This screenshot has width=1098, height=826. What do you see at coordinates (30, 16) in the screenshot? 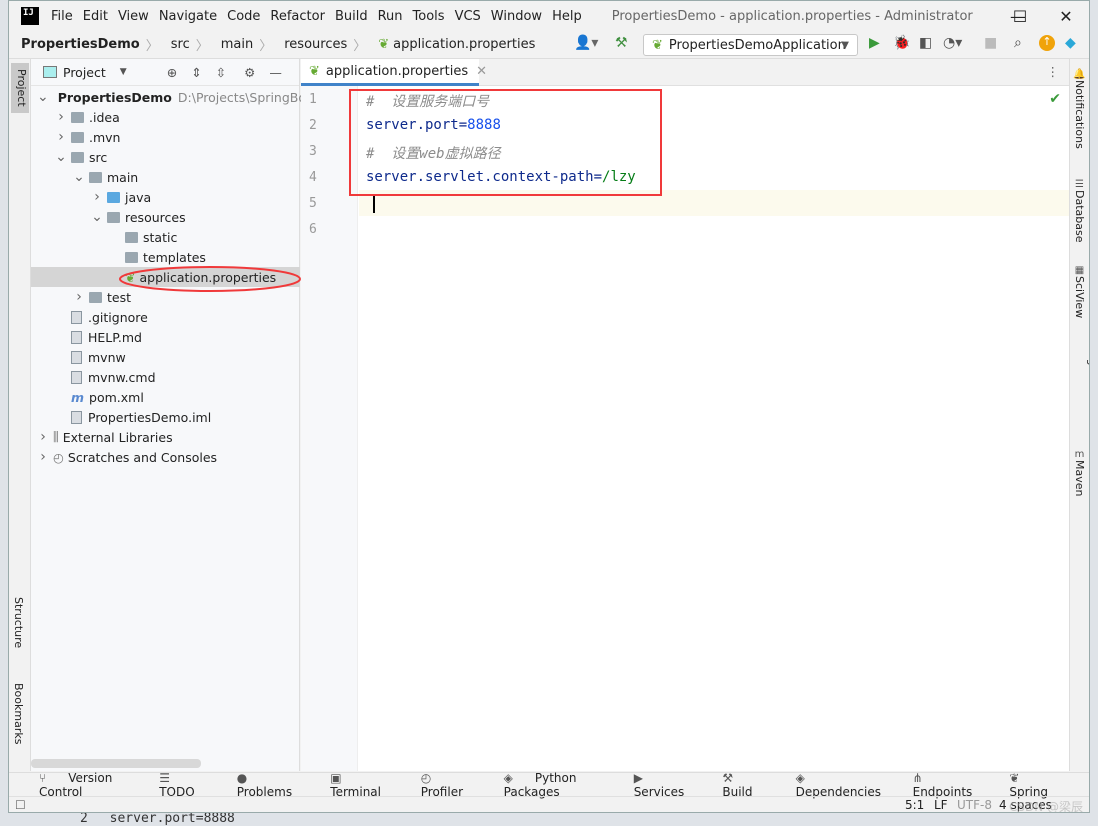
I see `intellij-logo: IJ` at bounding box center [30, 16].